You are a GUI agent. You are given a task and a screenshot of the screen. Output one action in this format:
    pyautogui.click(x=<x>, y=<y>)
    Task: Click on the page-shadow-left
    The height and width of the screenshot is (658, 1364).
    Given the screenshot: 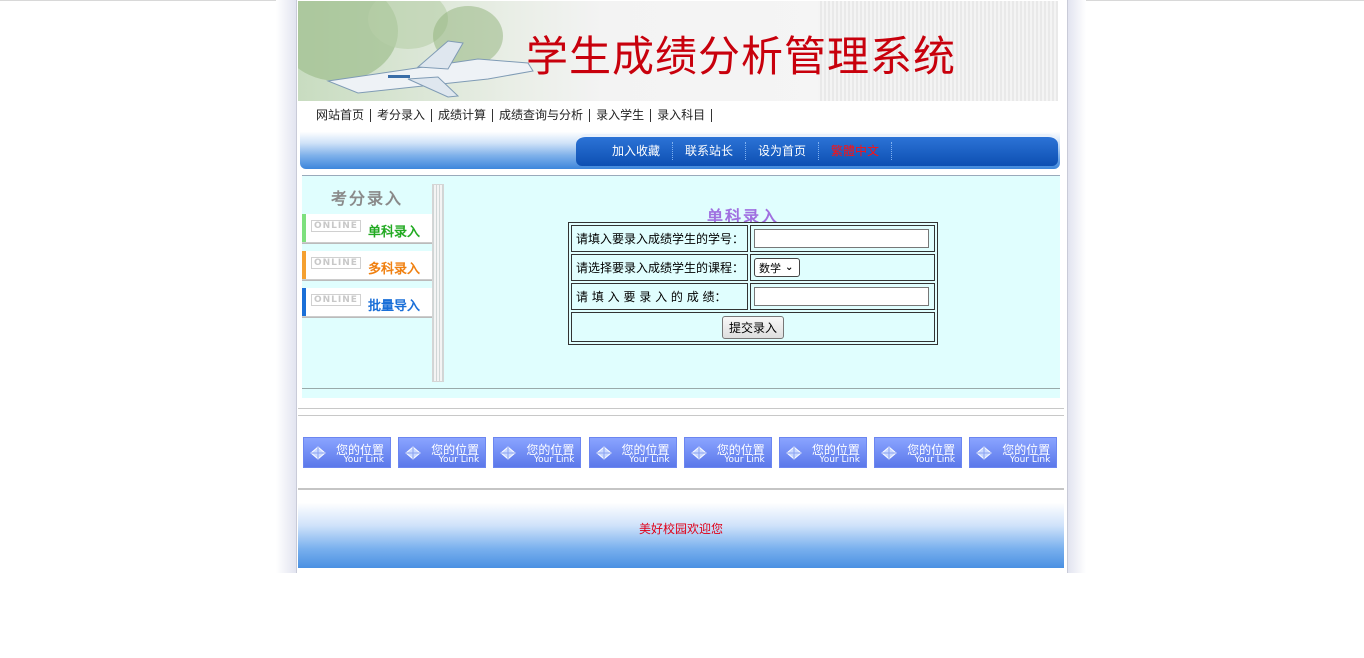 What is the action you would take?
    pyautogui.click(x=286, y=286)
    